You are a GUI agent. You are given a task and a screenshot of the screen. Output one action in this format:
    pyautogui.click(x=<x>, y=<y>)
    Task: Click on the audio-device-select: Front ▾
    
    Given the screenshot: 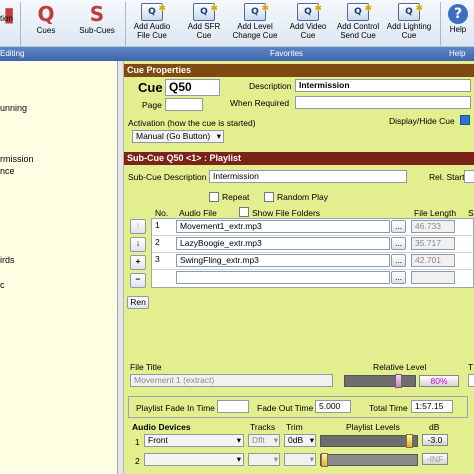 What is the action you would take?
    pyautogui.click(x=194, y=440)
    